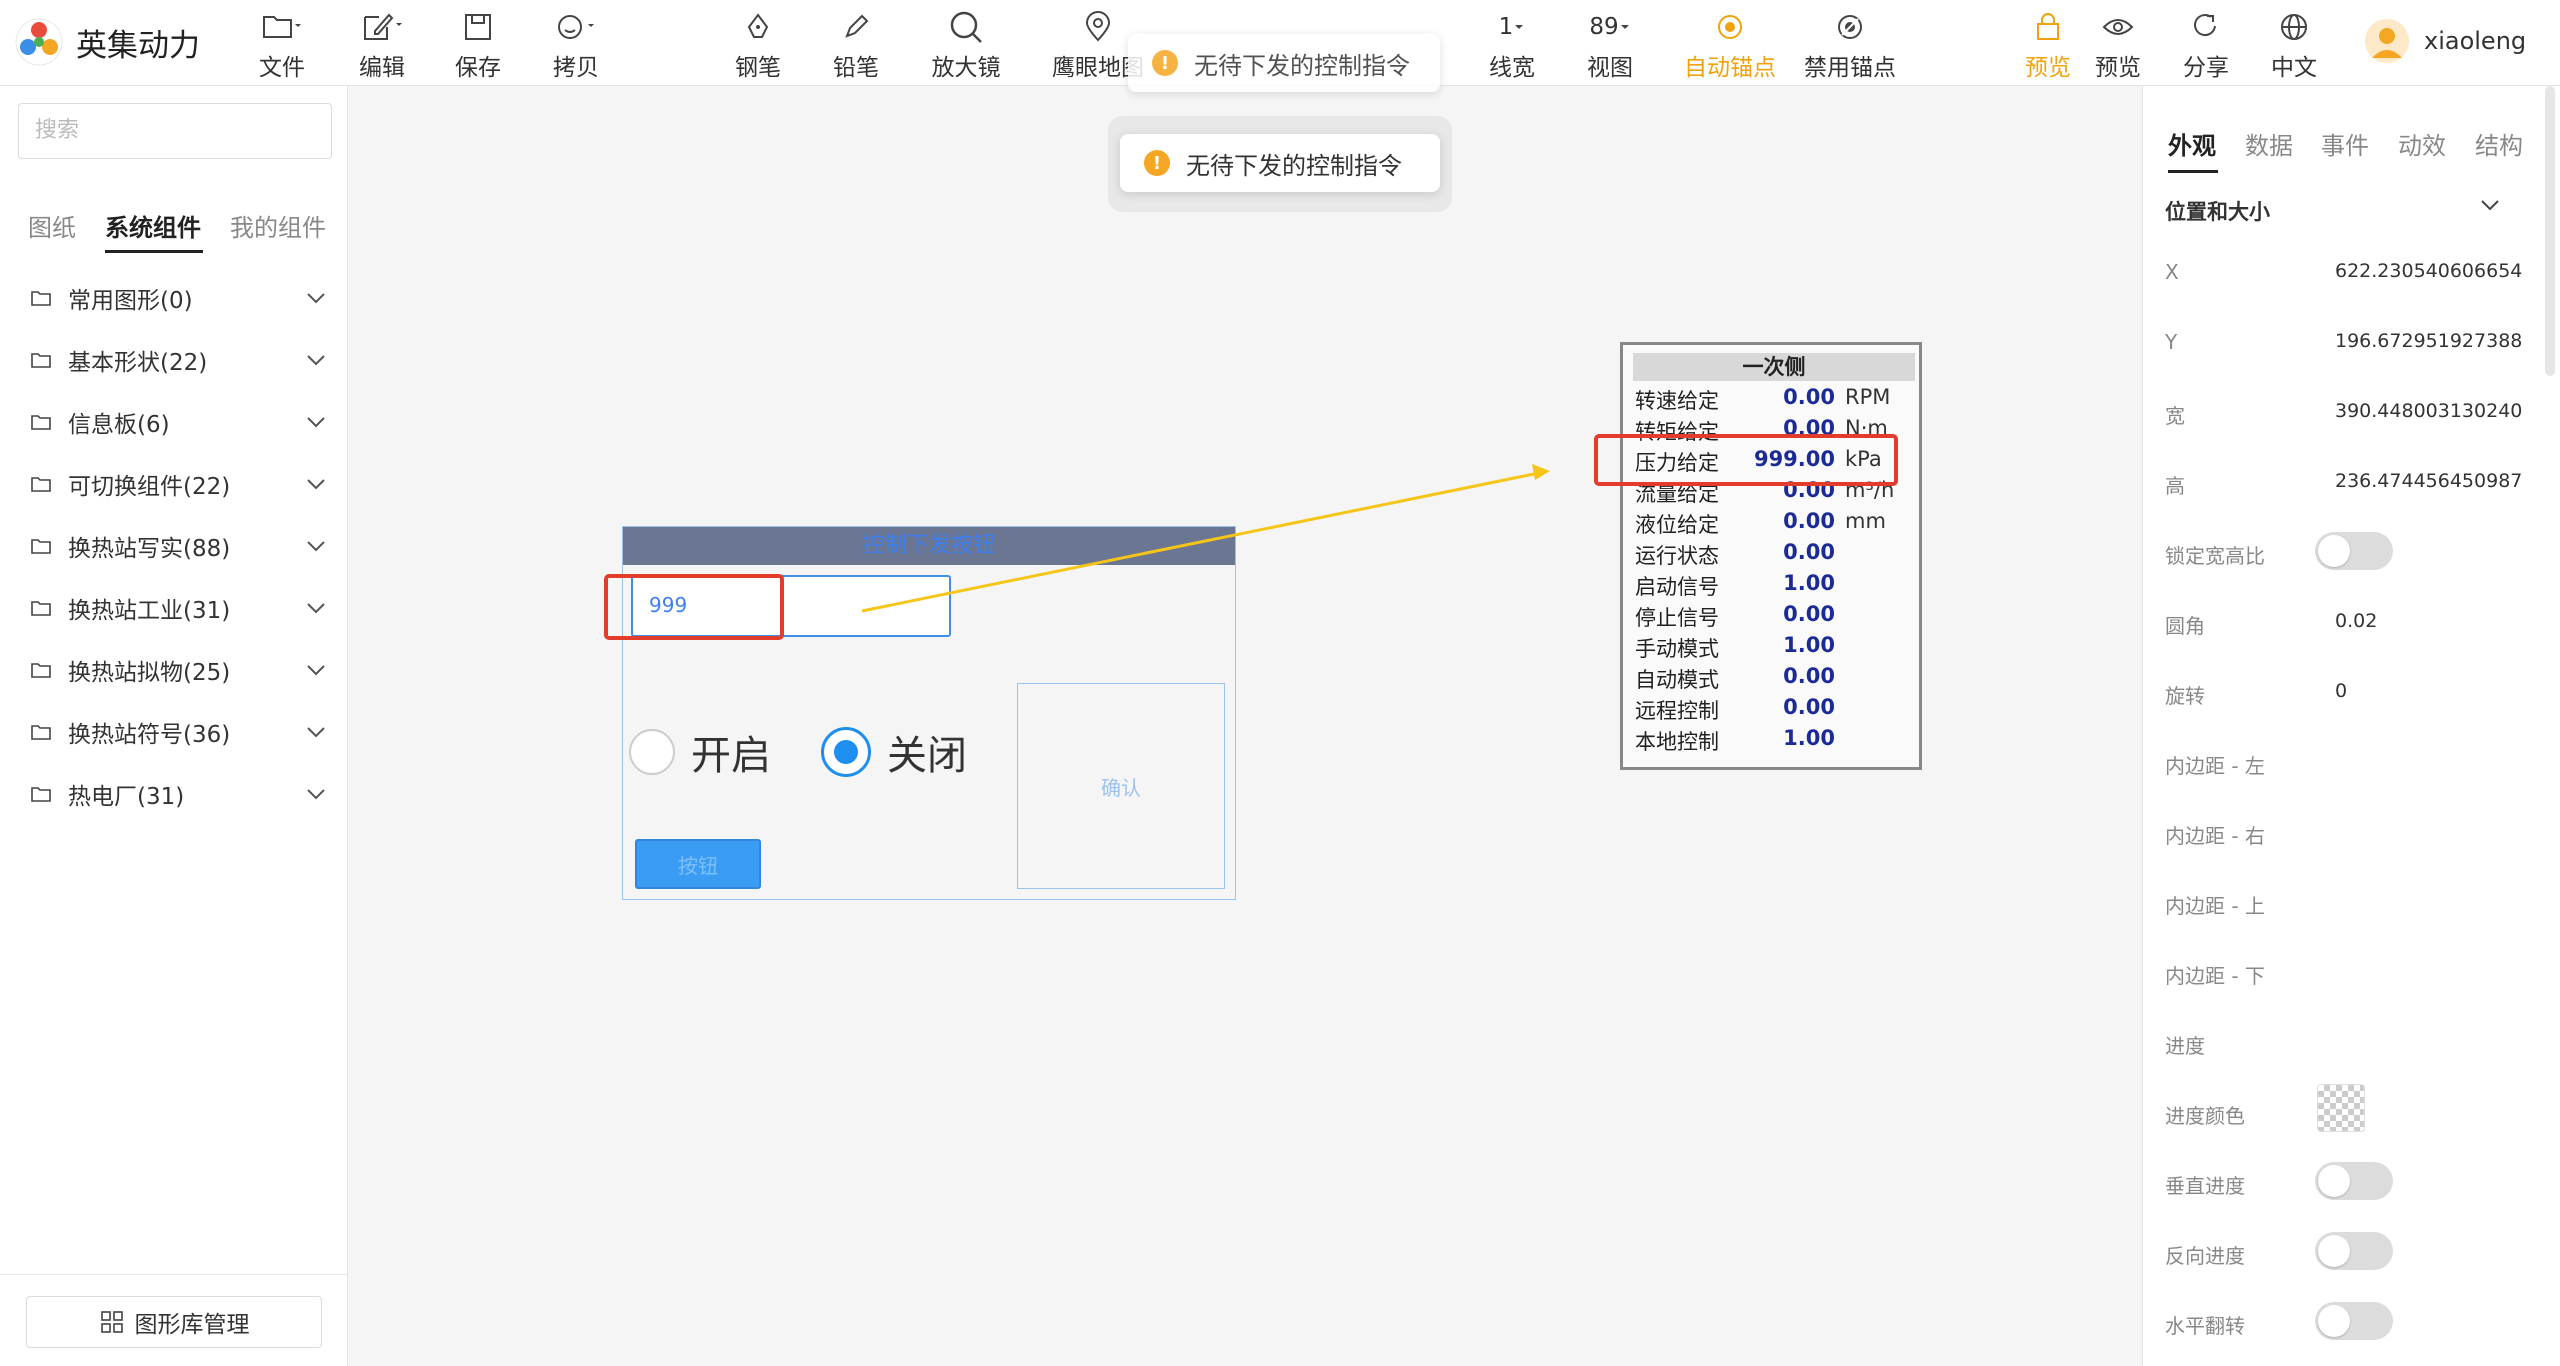  I want to click on prop-label: 内边距 - 左, so click(2215, 766).